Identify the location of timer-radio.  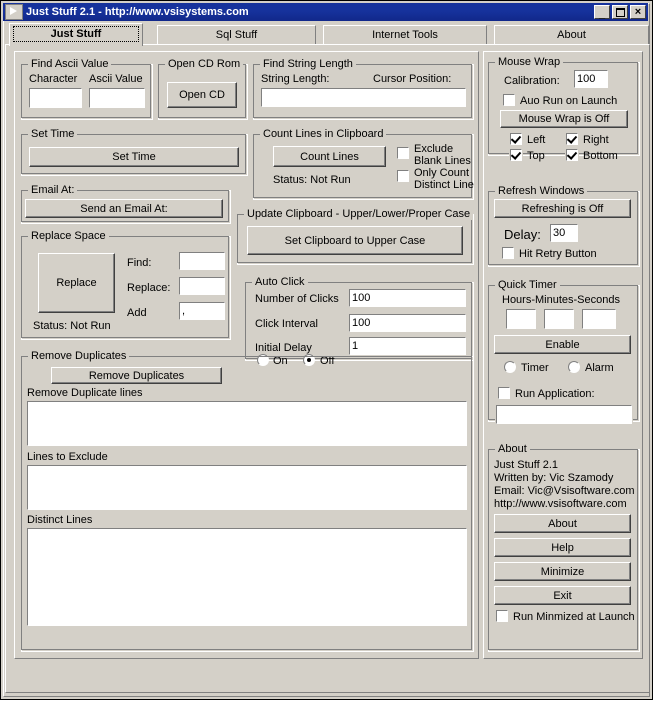
(510, 367).